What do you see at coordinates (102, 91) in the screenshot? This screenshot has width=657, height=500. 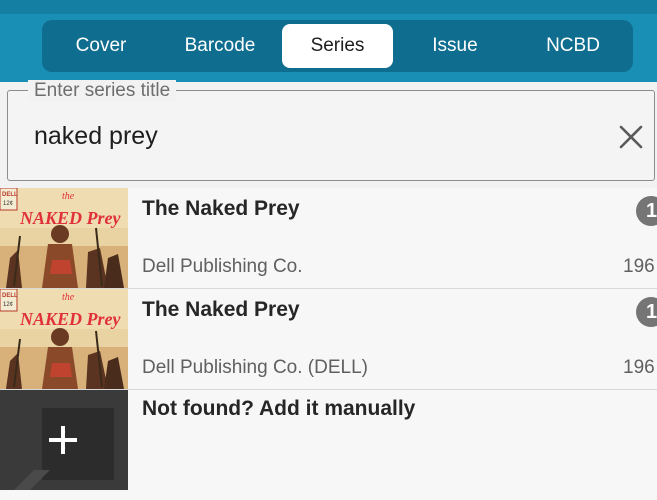 I see `search-field-label: Enter series title` at bounding box center [102, 91].